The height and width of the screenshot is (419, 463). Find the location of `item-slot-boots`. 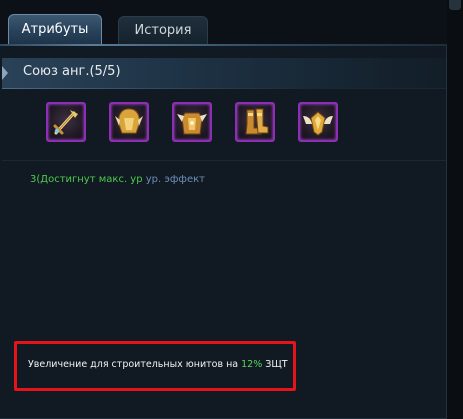

item-slot-boots is located at coordinates (255, 122).